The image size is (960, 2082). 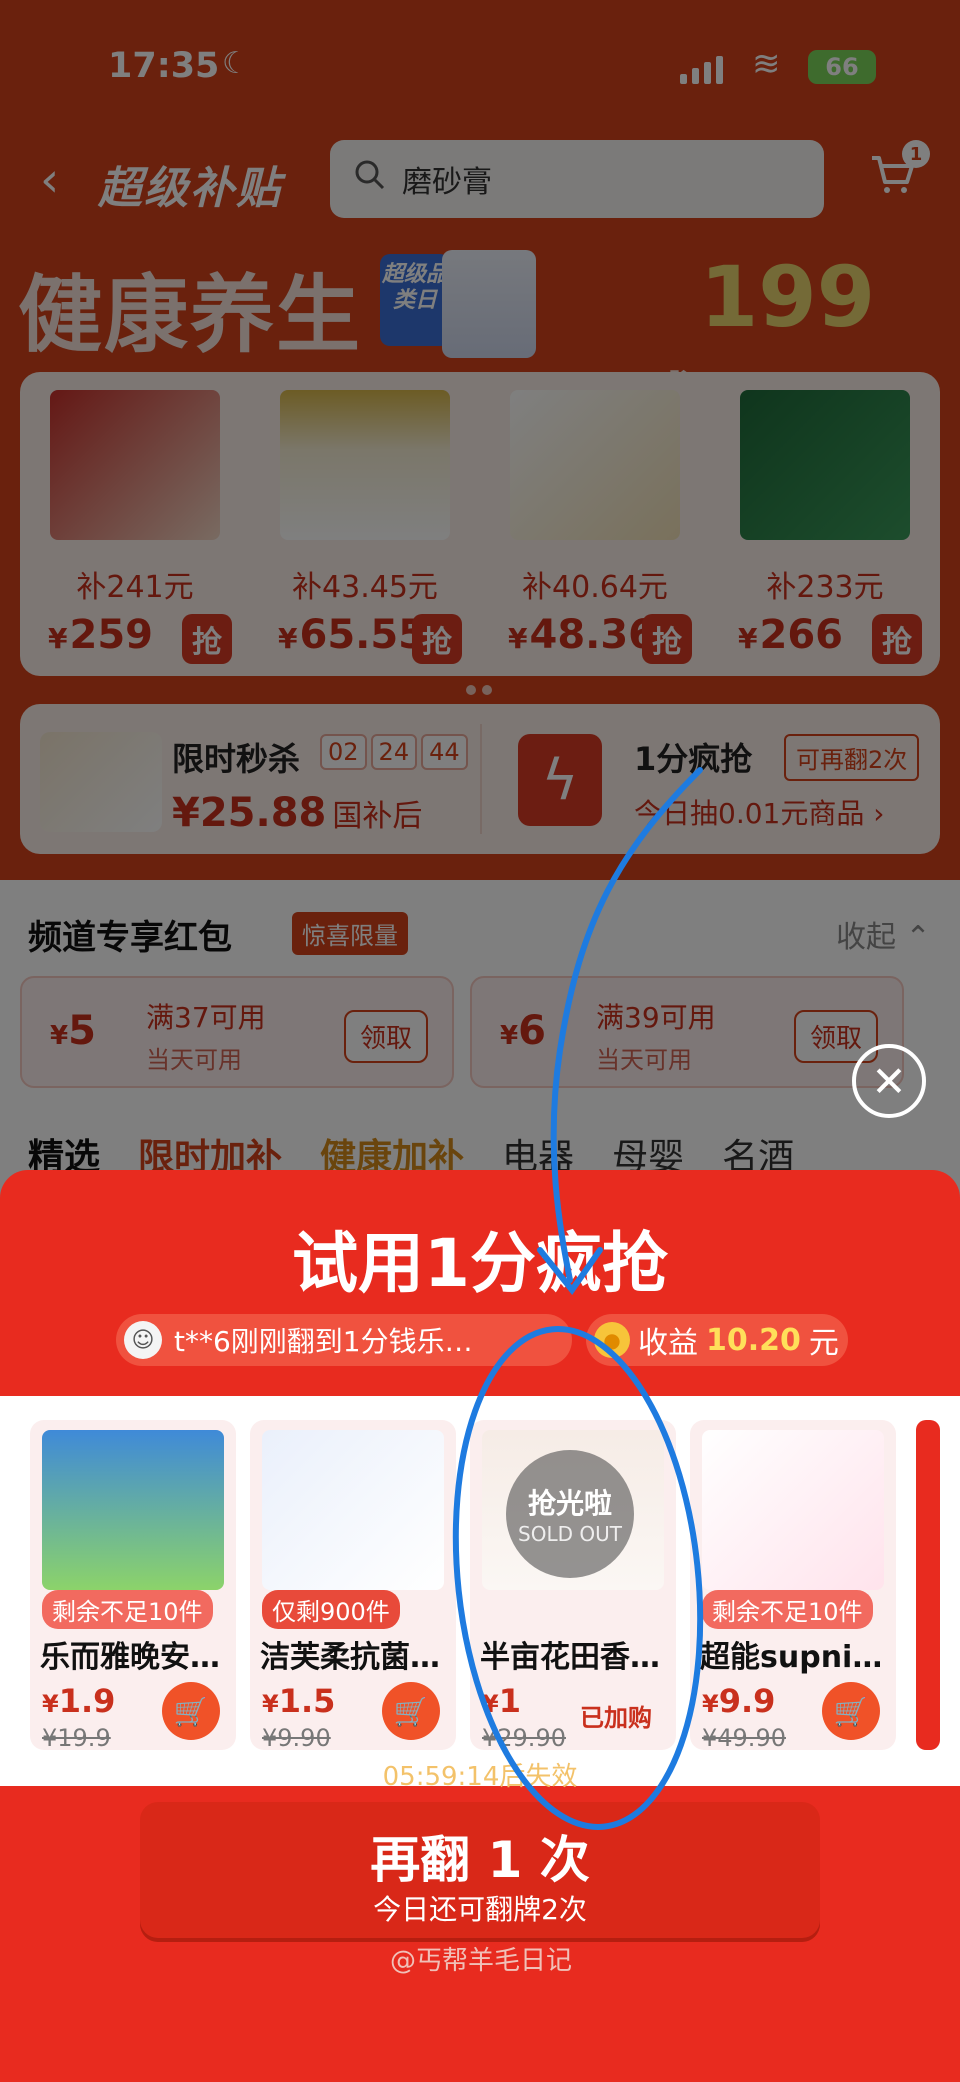 I want to click on flip-card: 抢光啦 SOLD OUT 半亩花田香… ¥1 已加购 ¥29.90, so click(x=573, y=1586).